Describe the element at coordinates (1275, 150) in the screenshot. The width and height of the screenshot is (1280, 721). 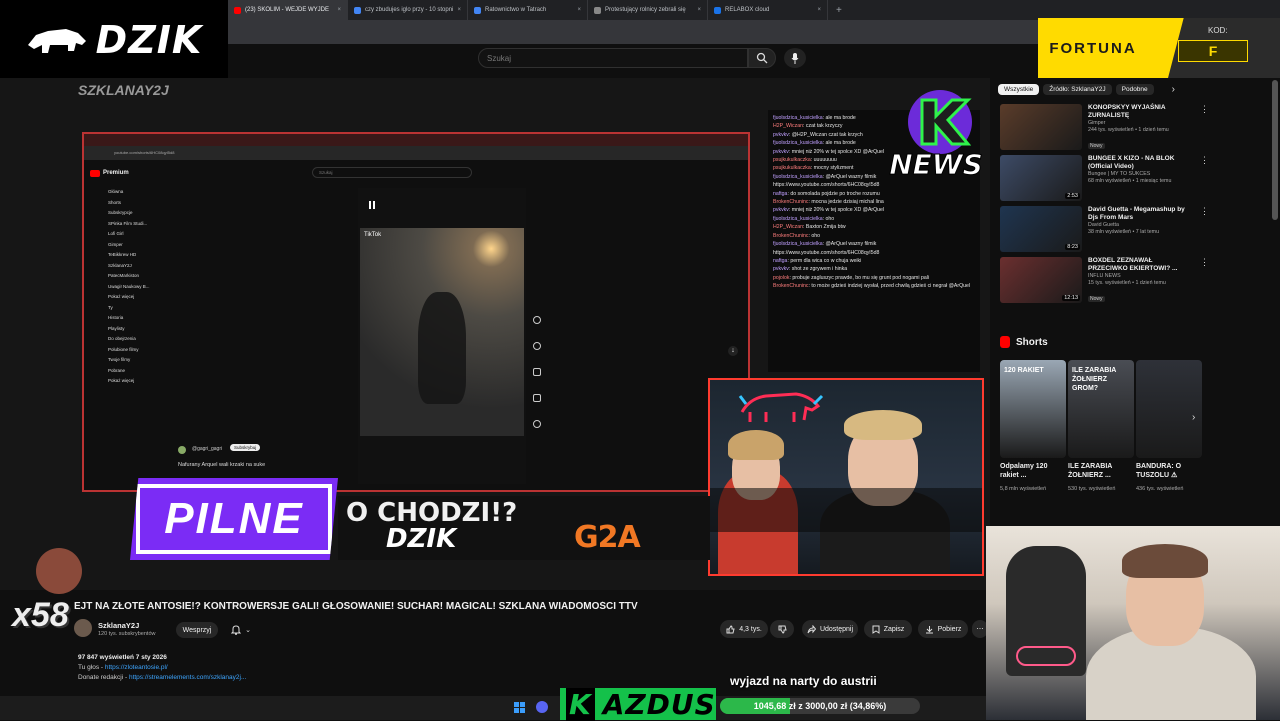
I see `page-scrollbar` at that location.